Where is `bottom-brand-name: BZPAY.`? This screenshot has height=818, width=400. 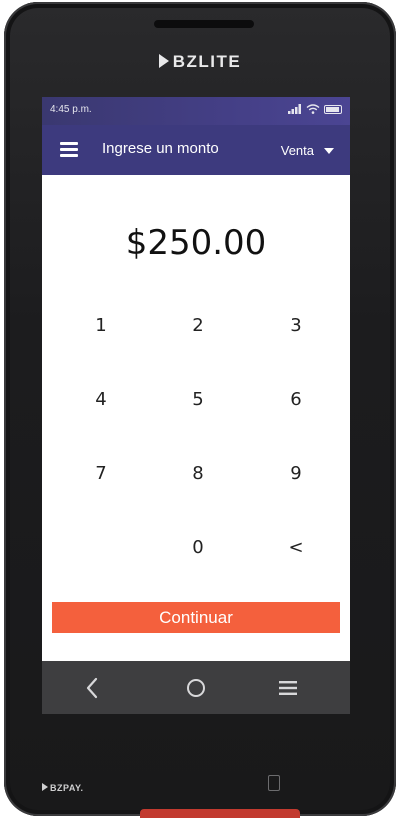
bottom-brand-name: BZPAY. is located at coordinates (67, 788).